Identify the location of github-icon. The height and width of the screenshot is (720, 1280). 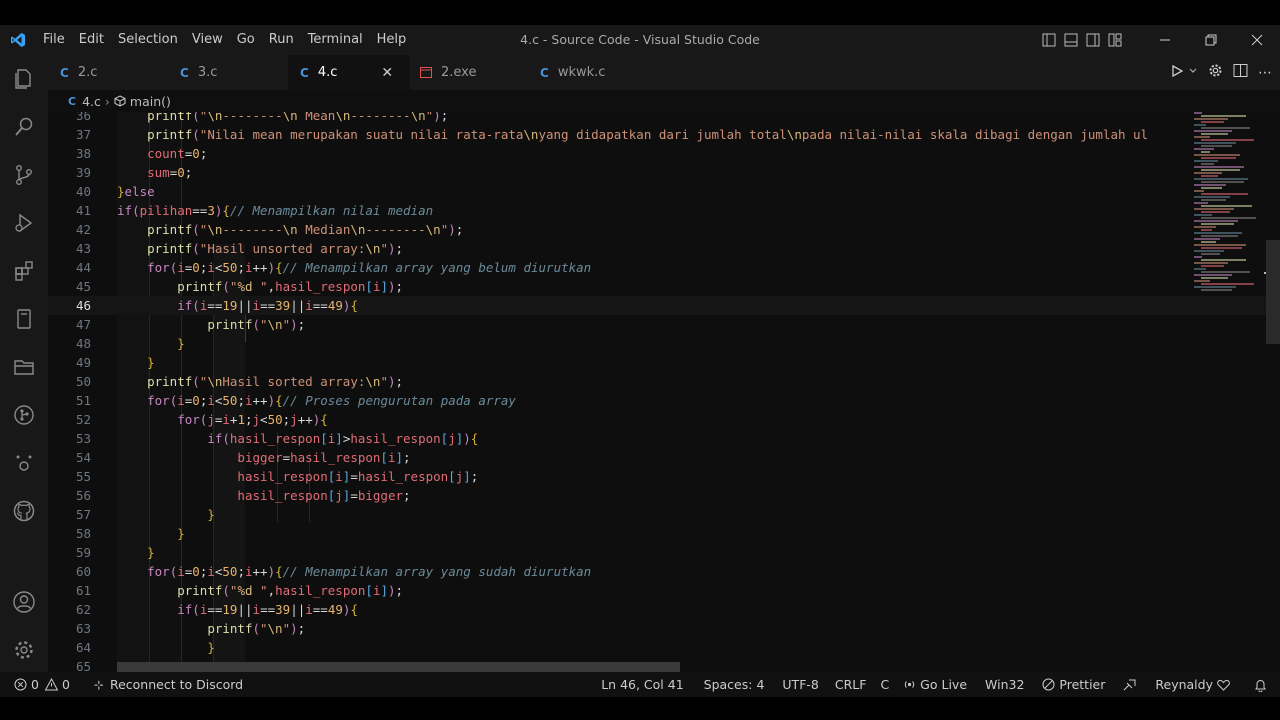
(24, 511).